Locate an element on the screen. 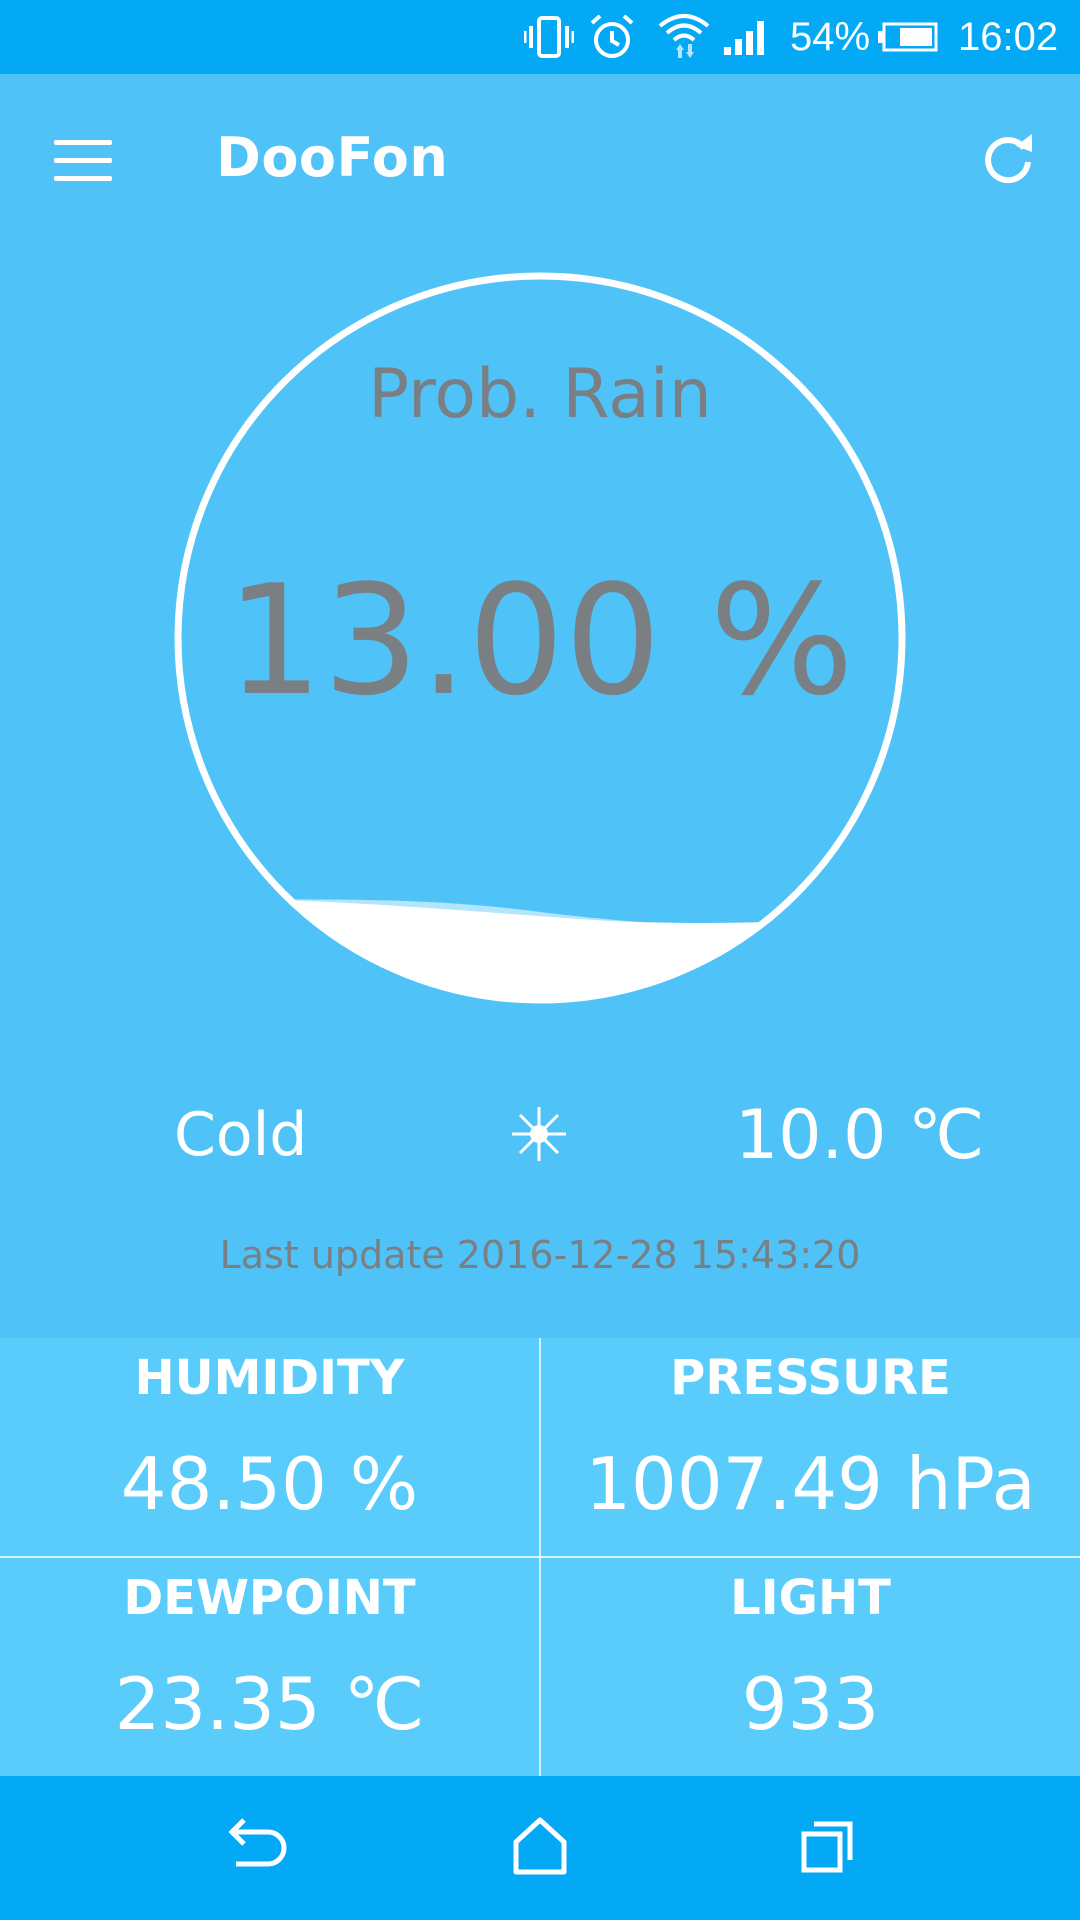 This screenshot has height=1920, width=1080. stat-value: 1007.49 hPa is located at coordinates (810, 1484).